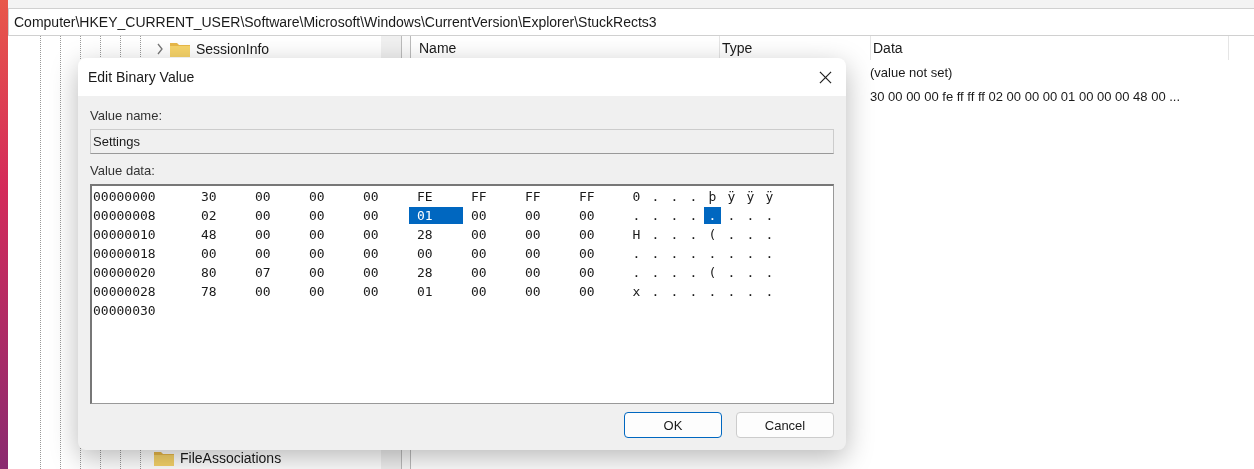  Describe the element at coordinates (785, 425) in the screenshot. I see `cancel-button: Cancel` at that location.